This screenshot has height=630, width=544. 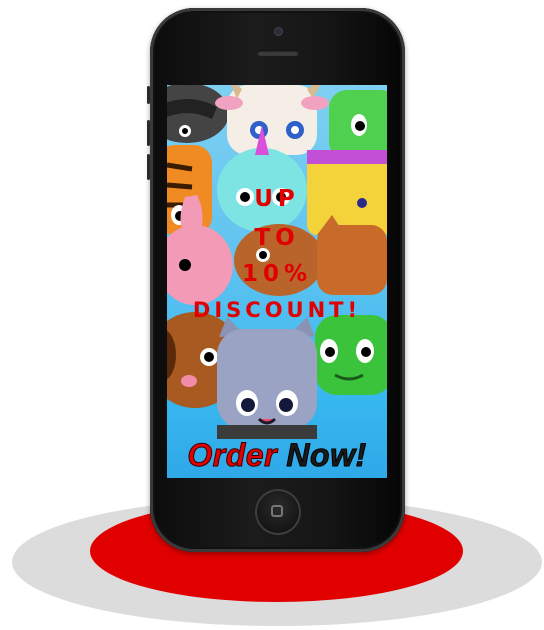 I want to click on front-camera-icon, so click(x=278, y=31).